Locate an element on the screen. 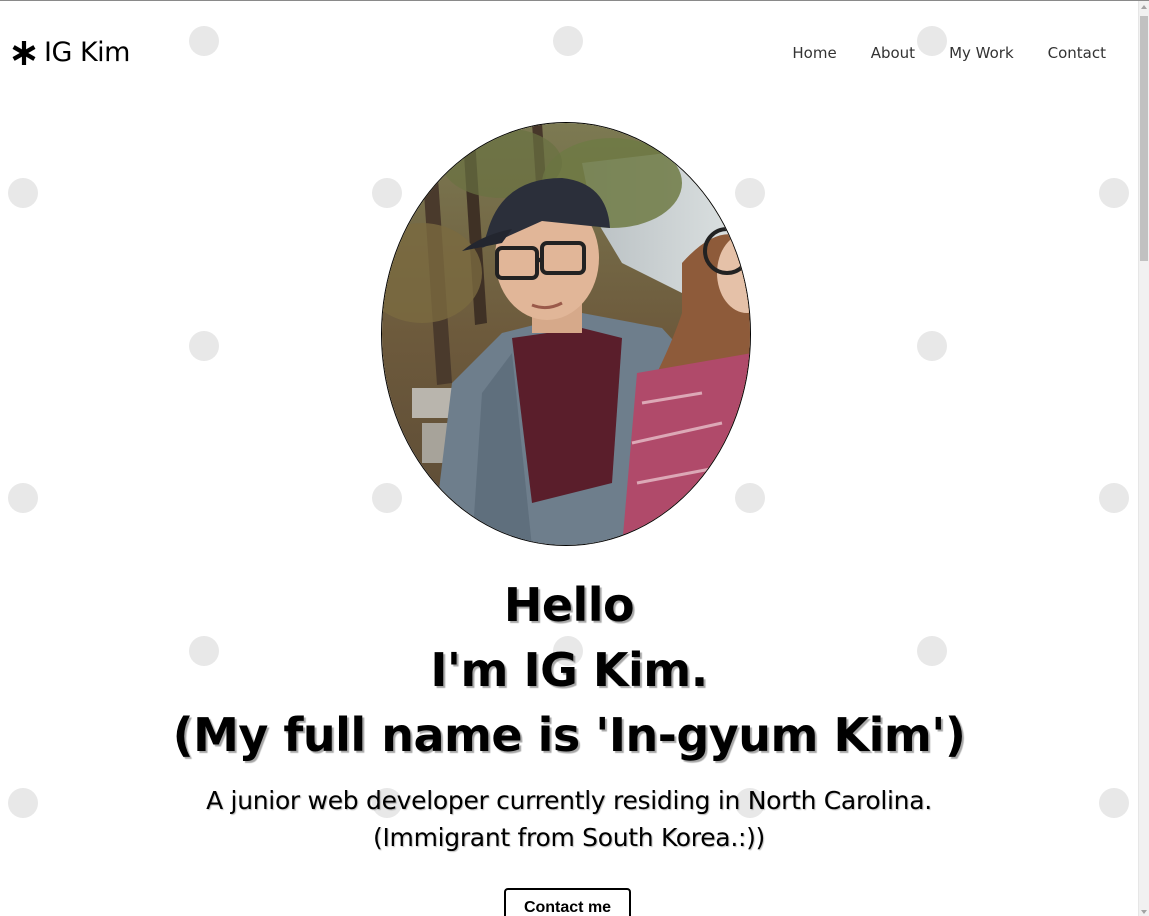  nav-link-contact: Contact is located at coordinates (1077, 53).